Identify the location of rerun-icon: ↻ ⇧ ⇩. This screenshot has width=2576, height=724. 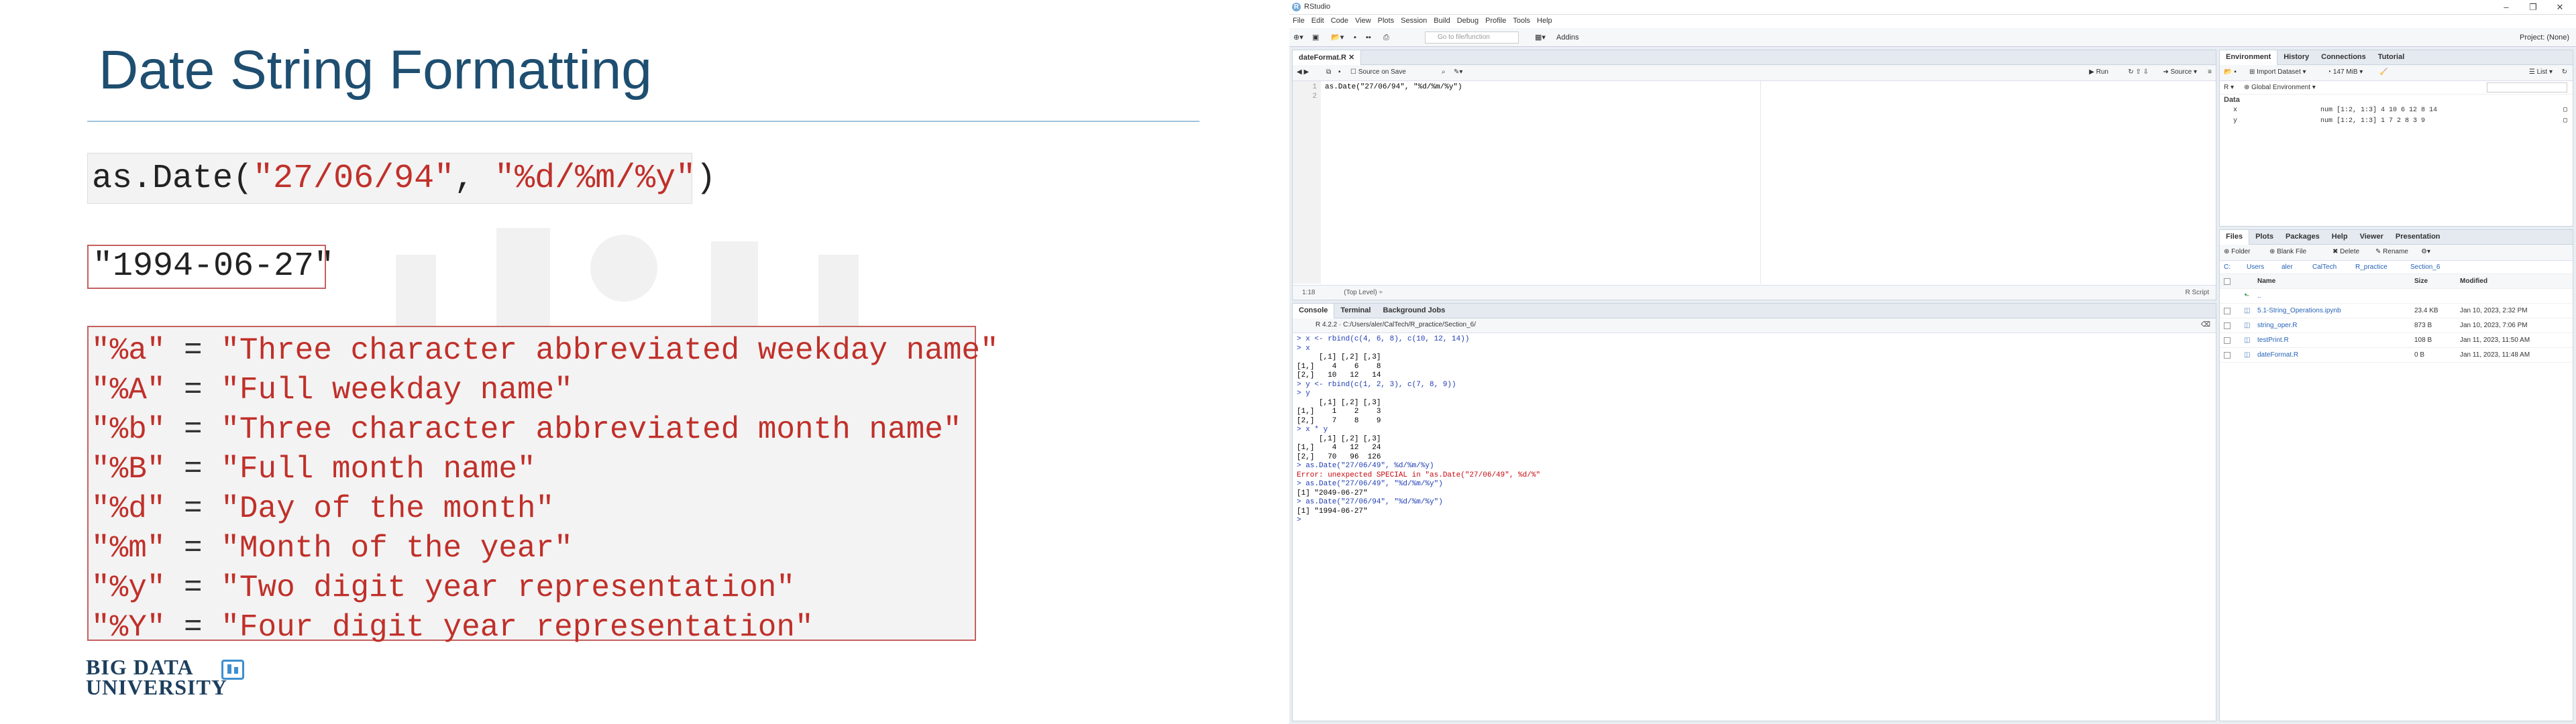
(2138, 72).